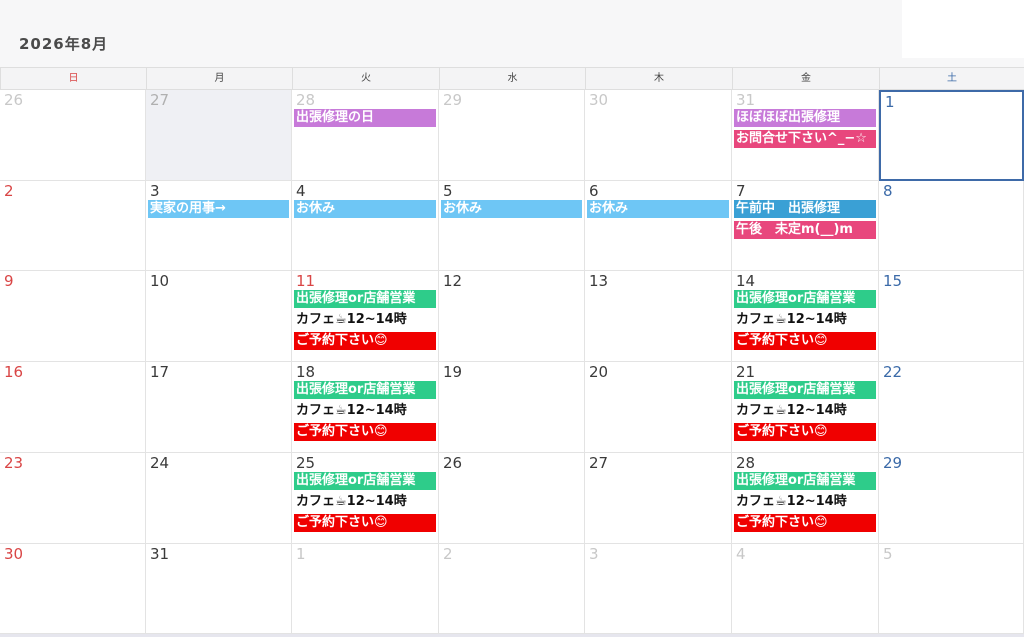  What do you see at coordinates (951, 589) in the screenshot?
I see `day-cell: 5` at bounding box center [951, 589].